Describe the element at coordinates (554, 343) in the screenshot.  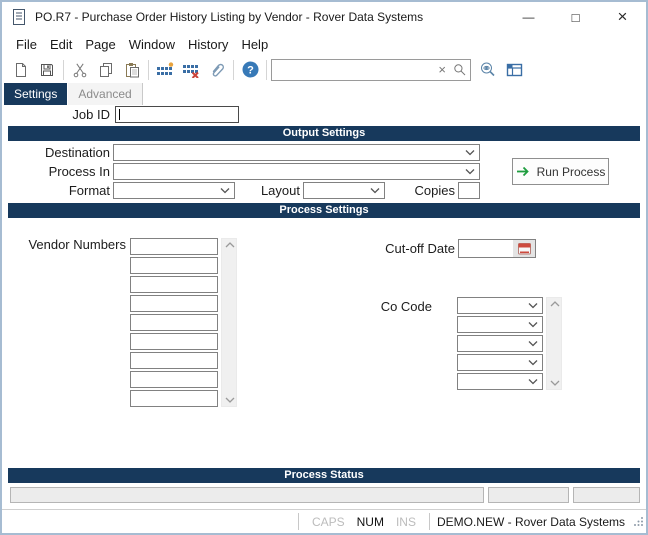
I see `co-code-scrollbar` at that location.